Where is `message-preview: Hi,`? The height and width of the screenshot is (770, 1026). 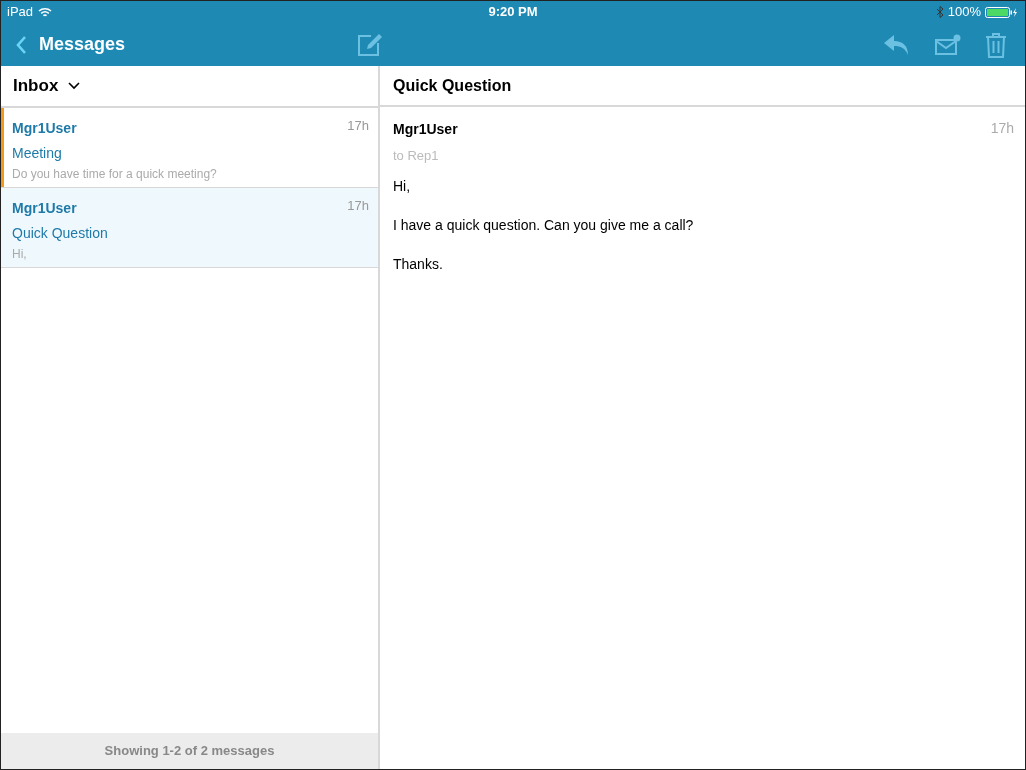
message-preview: Hi, is located at coordinates (20, 254).